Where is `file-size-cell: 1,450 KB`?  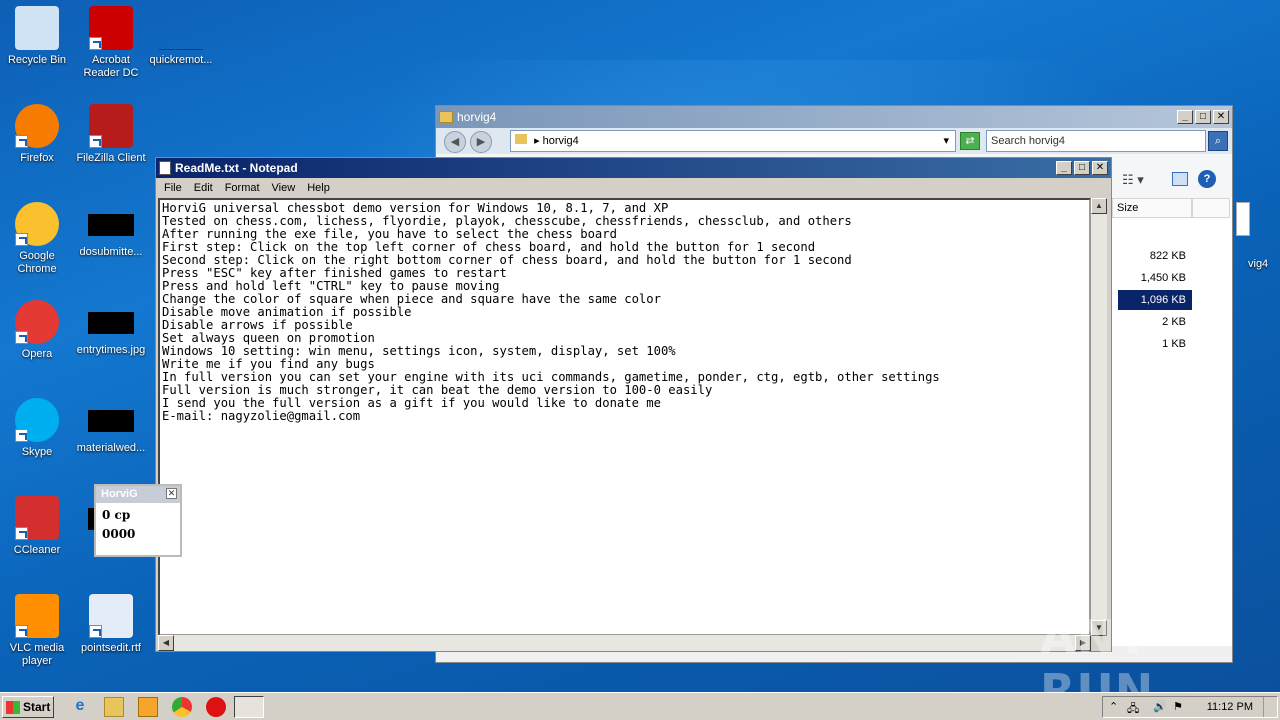
file-size-cell: 1,450 KB is located at coordinates (1155, 278).